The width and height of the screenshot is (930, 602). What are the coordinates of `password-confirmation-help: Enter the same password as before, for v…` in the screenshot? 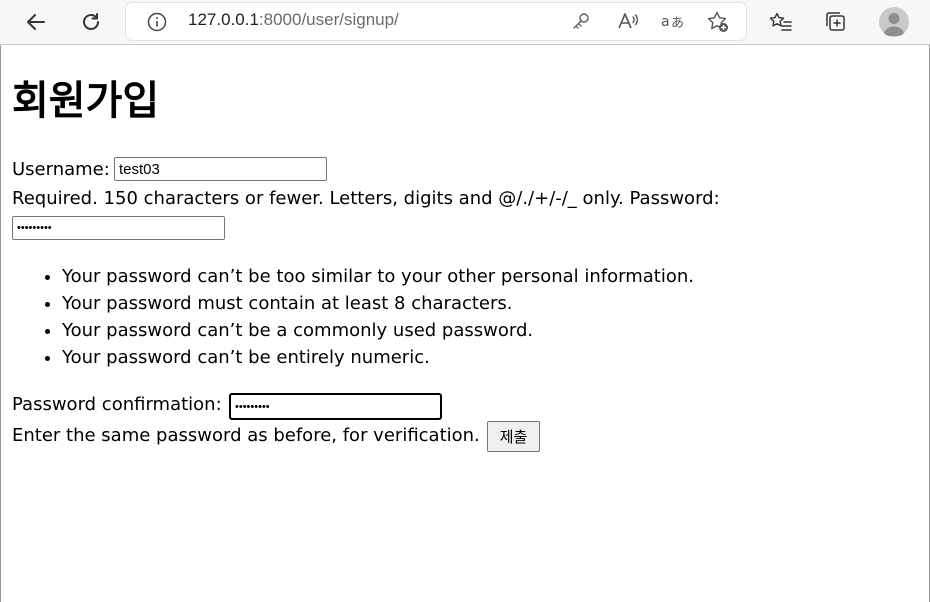 It's located at (246, 435).